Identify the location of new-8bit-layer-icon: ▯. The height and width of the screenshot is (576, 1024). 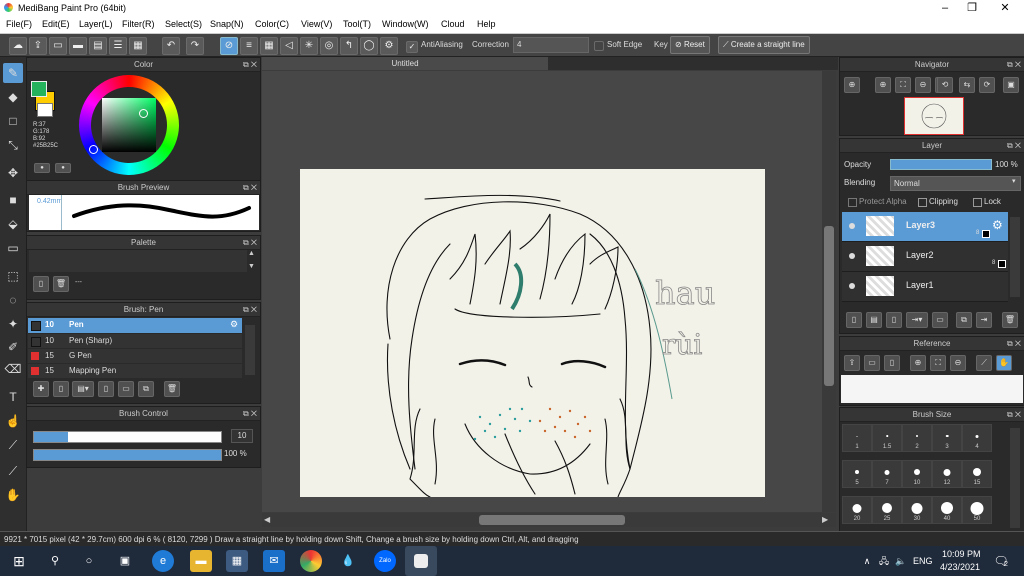
(894, 320).